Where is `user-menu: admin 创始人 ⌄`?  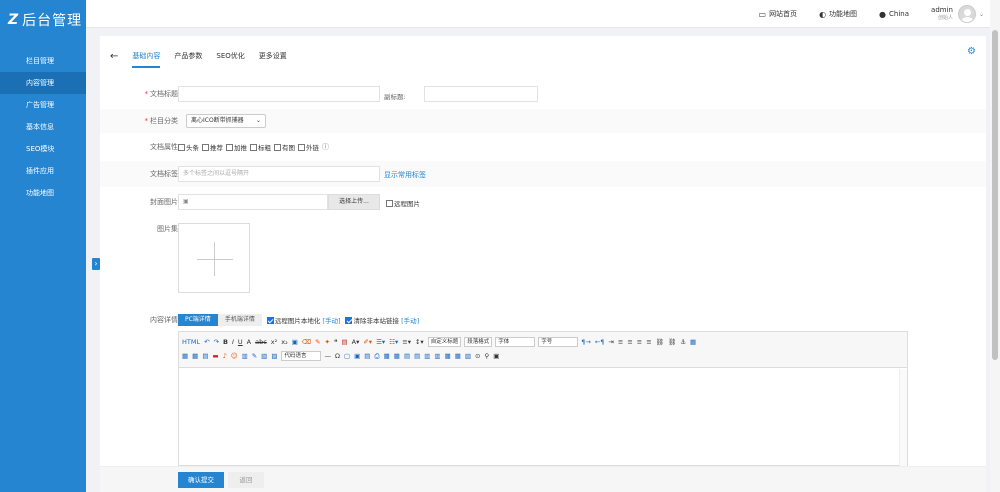 user-menu: admin 创始人 ⌄ is located at coordinates (957, 14).